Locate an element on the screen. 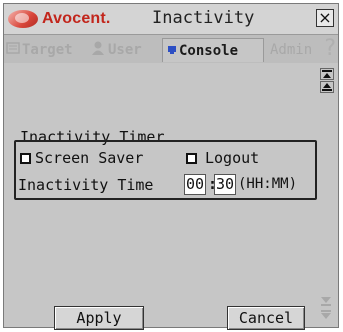  tab-console-label: Console is located at coordinates (209, 50).